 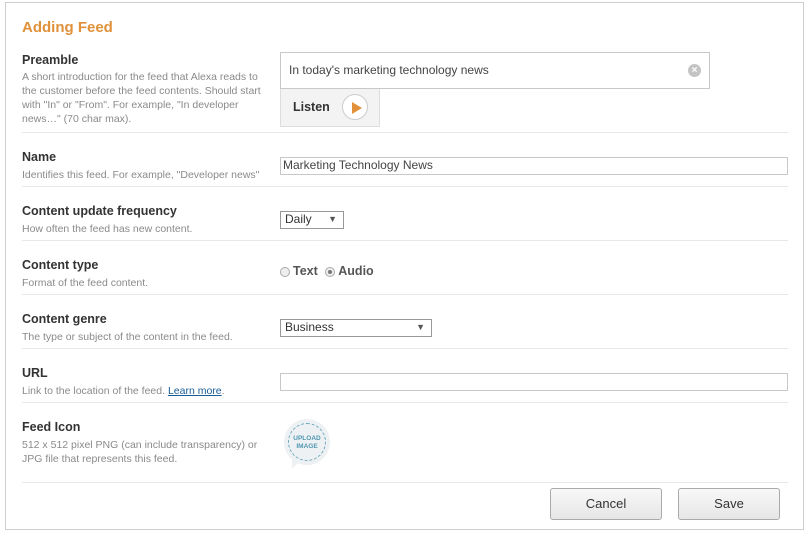 I want to click on play-icon, so click(x=355, y=107).